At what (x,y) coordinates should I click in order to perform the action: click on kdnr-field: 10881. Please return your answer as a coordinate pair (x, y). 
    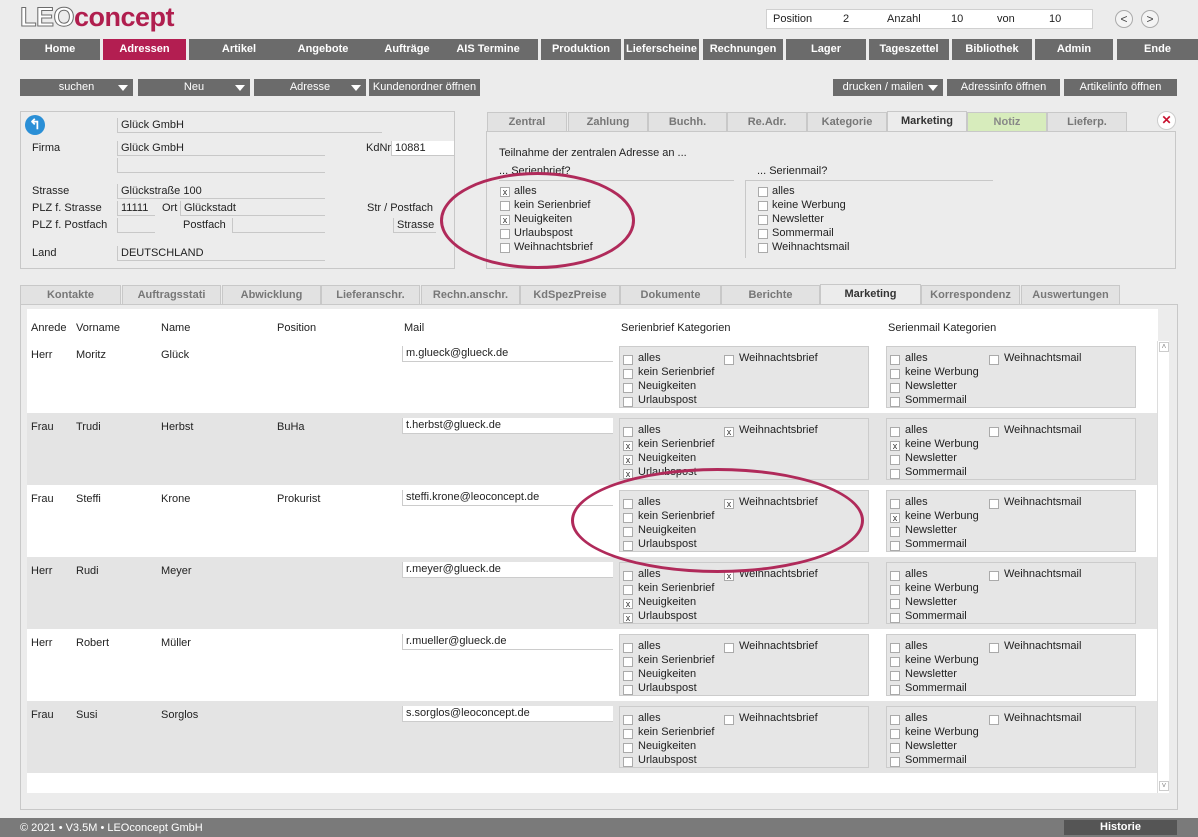
    Looking at the image, I should click on (422, 148).